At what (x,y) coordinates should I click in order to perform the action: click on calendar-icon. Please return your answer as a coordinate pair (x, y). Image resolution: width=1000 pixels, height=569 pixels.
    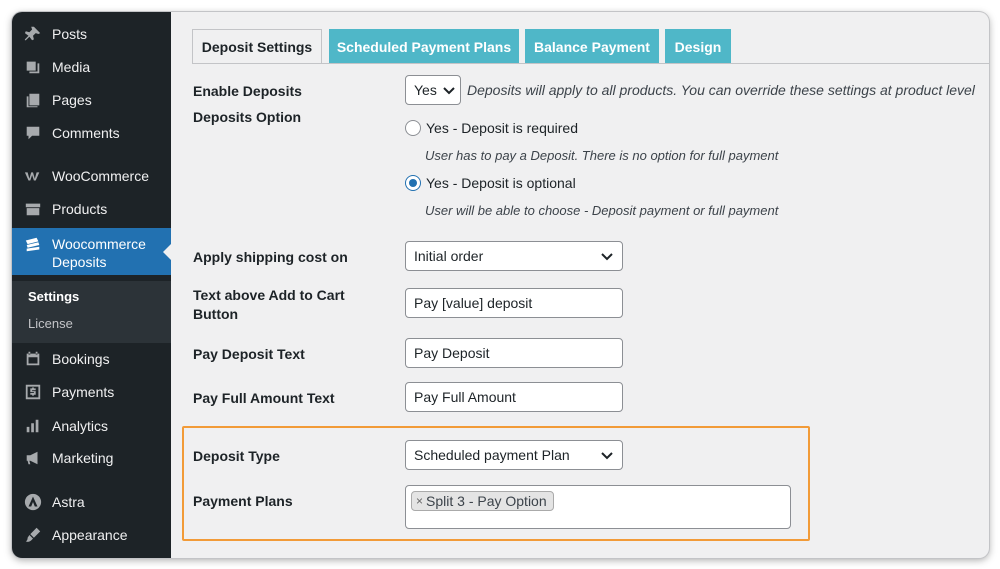
    Looking at the image, I should click on (33, 359).